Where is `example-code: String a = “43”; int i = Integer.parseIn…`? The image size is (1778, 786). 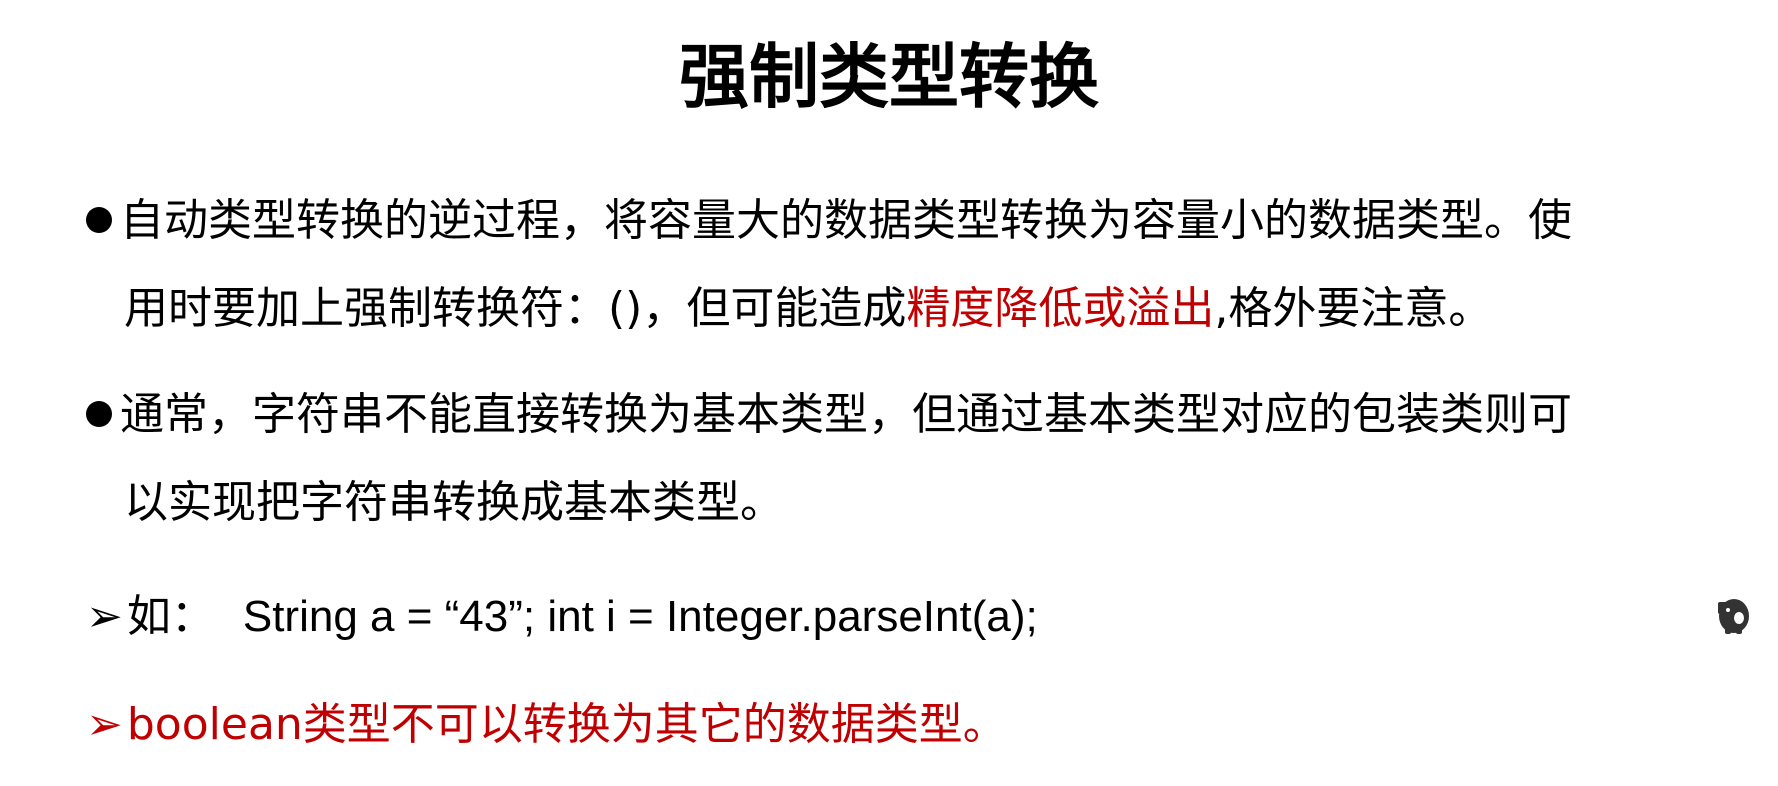 example-code: String a = “43”; int i = Integer.parseIn… is located at coordinates (640, 616).